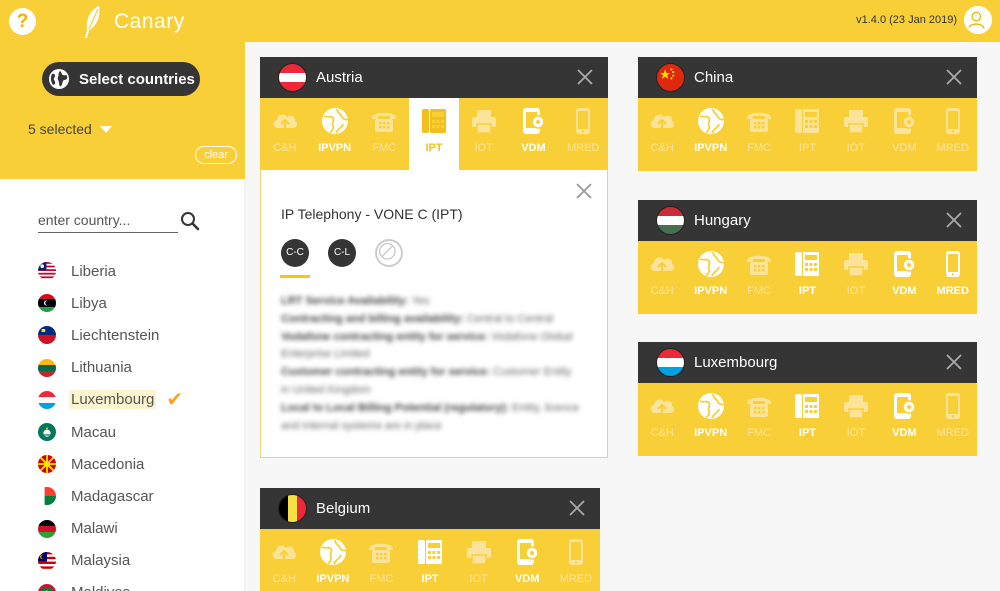 The height and width of the screenshot is (591, 1000). I want to click on card-country-name: Belgium, so click(343, 508).